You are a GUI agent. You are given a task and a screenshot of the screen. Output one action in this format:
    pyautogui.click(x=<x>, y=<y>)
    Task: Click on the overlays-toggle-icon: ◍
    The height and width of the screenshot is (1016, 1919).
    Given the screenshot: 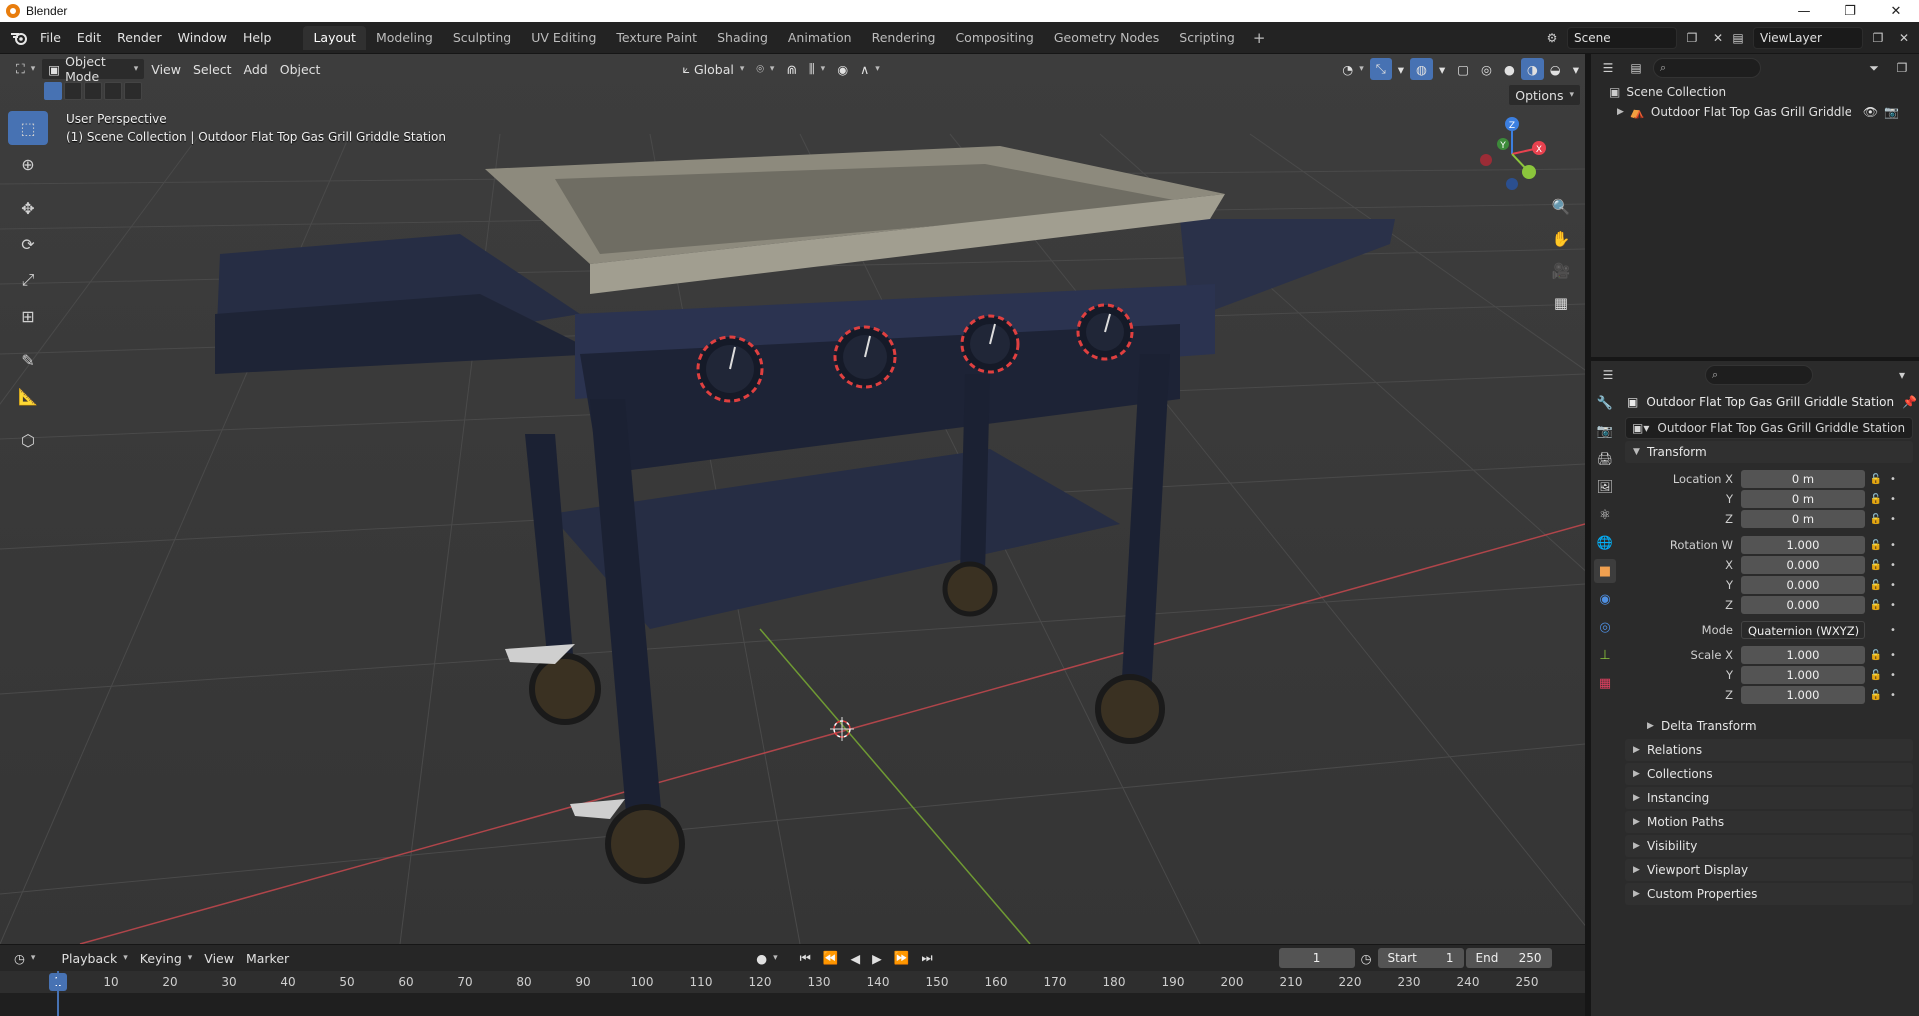 What is the action you would take?
    pyautogui.click(x=1421, y=69)
    